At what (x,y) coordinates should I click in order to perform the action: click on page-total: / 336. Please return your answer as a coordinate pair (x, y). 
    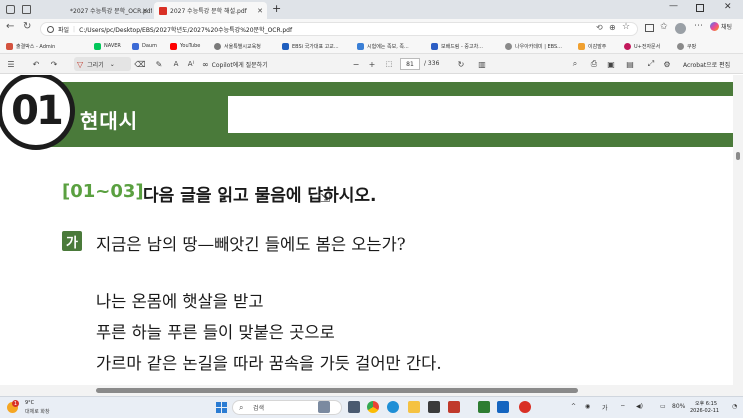
    Looking at the image, I should click on (432, 63).